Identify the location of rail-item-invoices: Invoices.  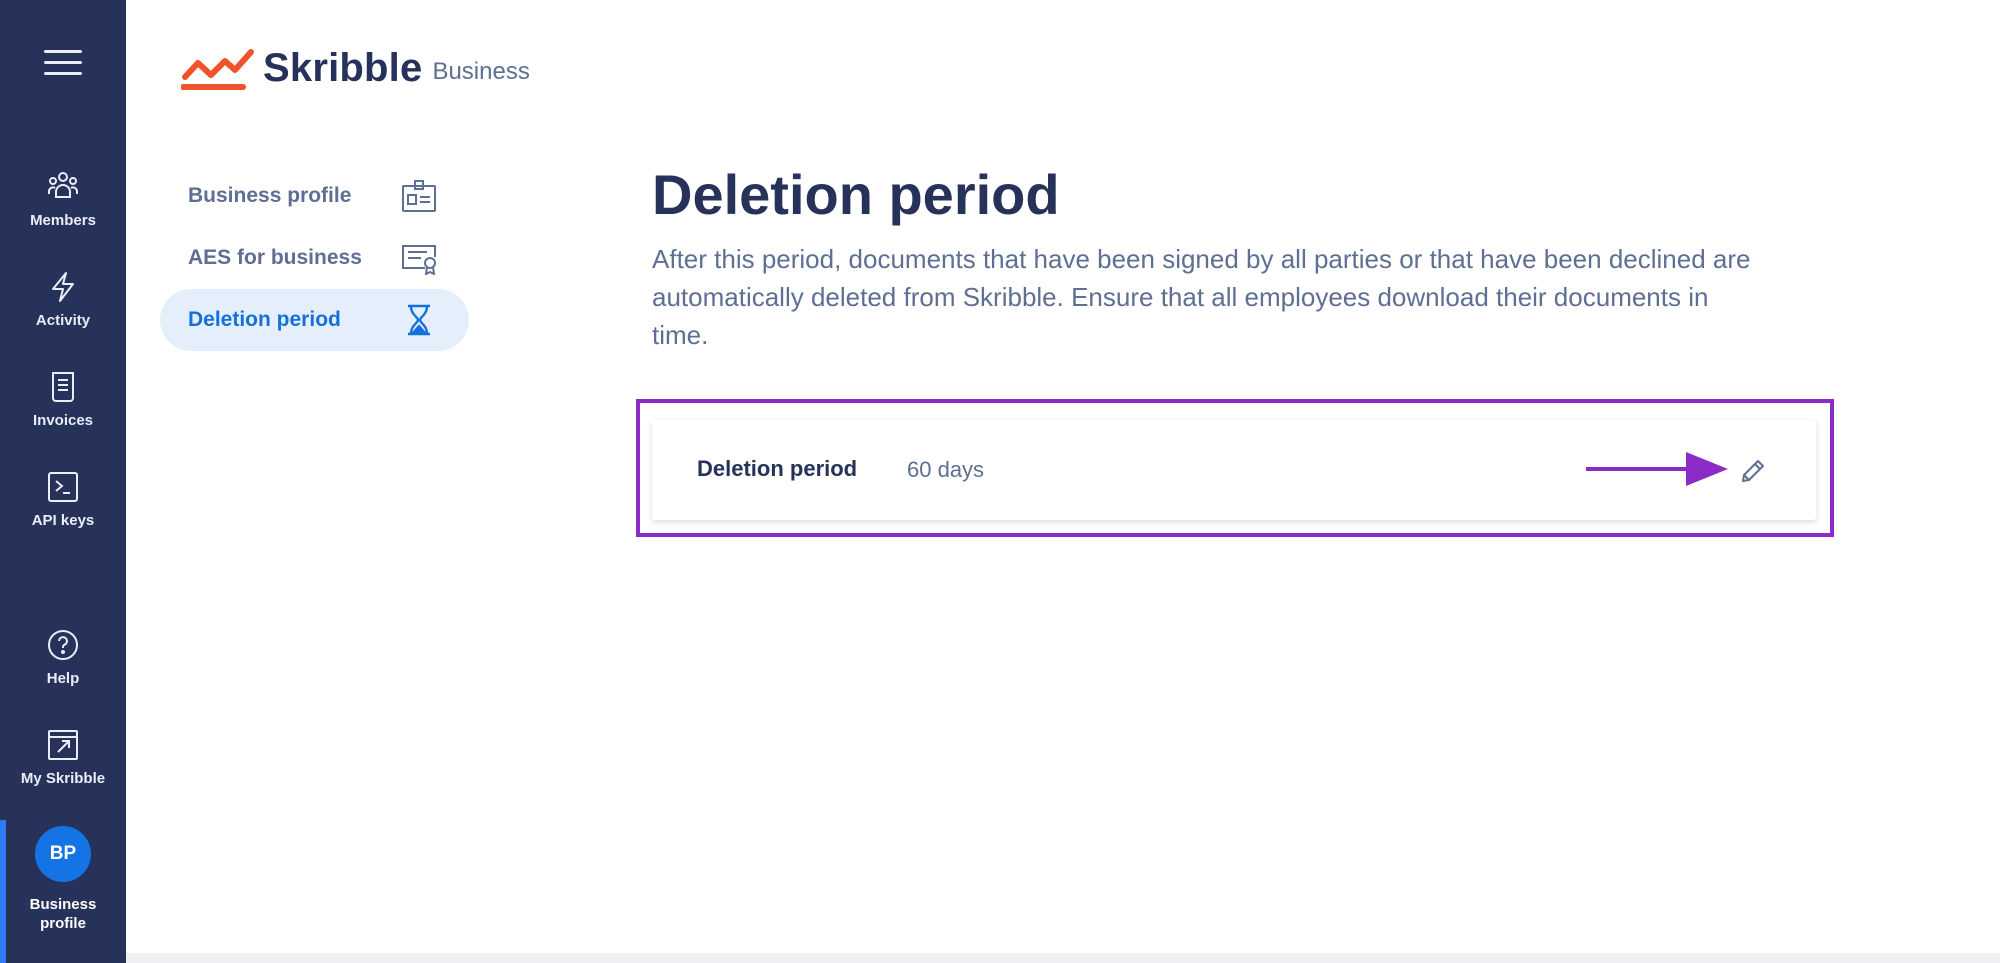
(63, 399).